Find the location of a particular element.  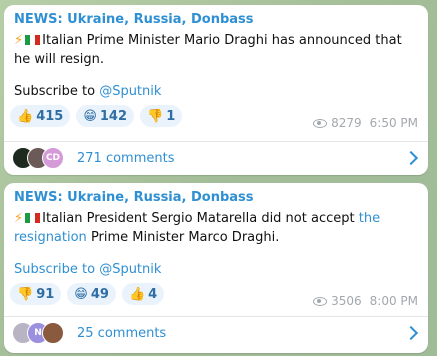

commenter-avatars: CD is located at coordinates (38, 158).